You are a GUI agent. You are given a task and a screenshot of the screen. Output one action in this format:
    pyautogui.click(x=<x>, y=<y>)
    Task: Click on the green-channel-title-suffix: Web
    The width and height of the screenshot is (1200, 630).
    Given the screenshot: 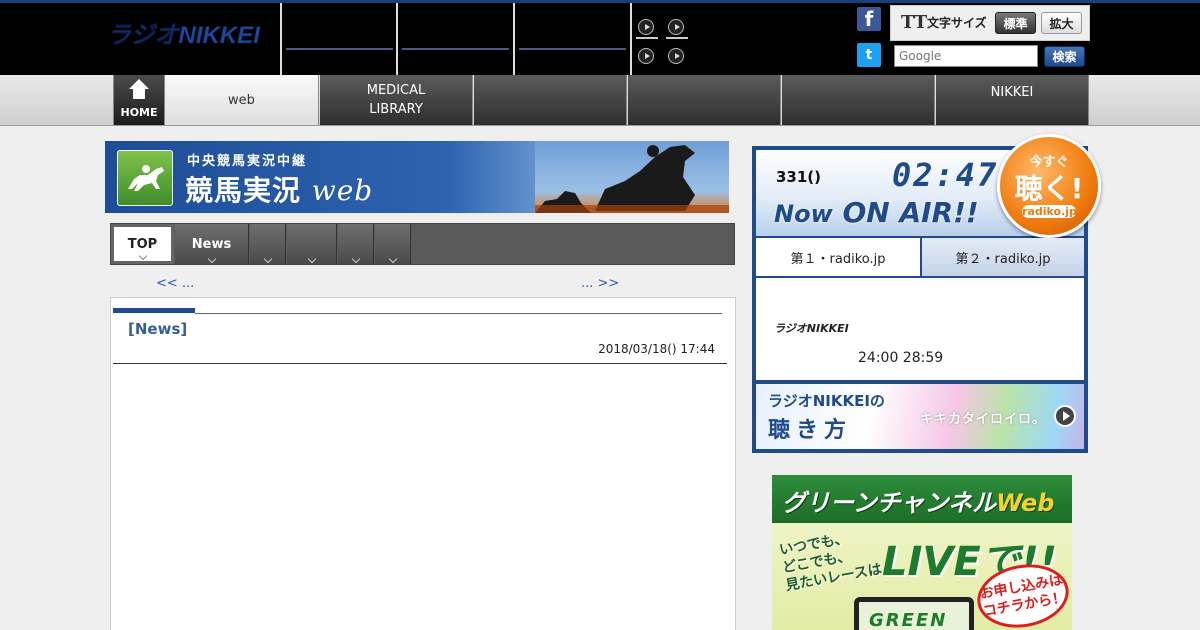 What is the action you would take?
    pyautogui.click(x=1025, y=503)
    